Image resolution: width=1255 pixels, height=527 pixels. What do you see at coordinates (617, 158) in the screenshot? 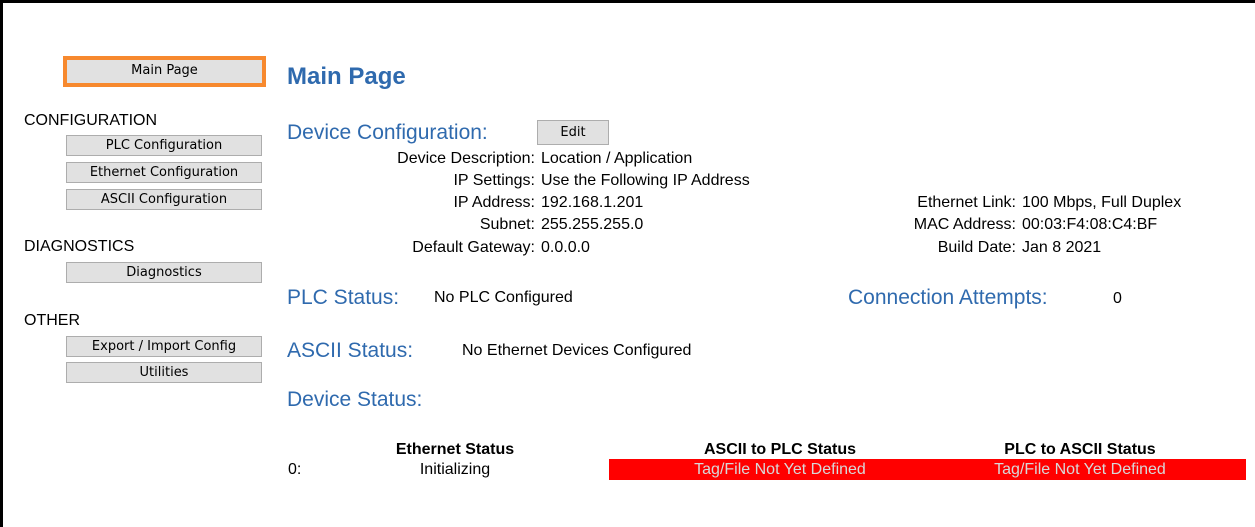
I see `device-description-value: Location / Application` at bounding box center [617, 158].